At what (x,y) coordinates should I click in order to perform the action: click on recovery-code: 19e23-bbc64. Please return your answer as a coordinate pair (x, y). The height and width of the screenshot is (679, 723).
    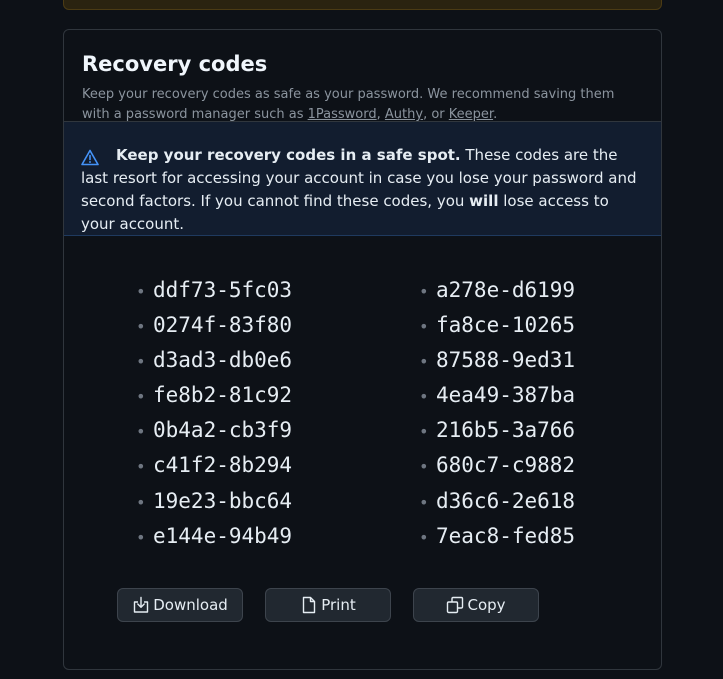
    Looking at the image, I should click on (223, 500).